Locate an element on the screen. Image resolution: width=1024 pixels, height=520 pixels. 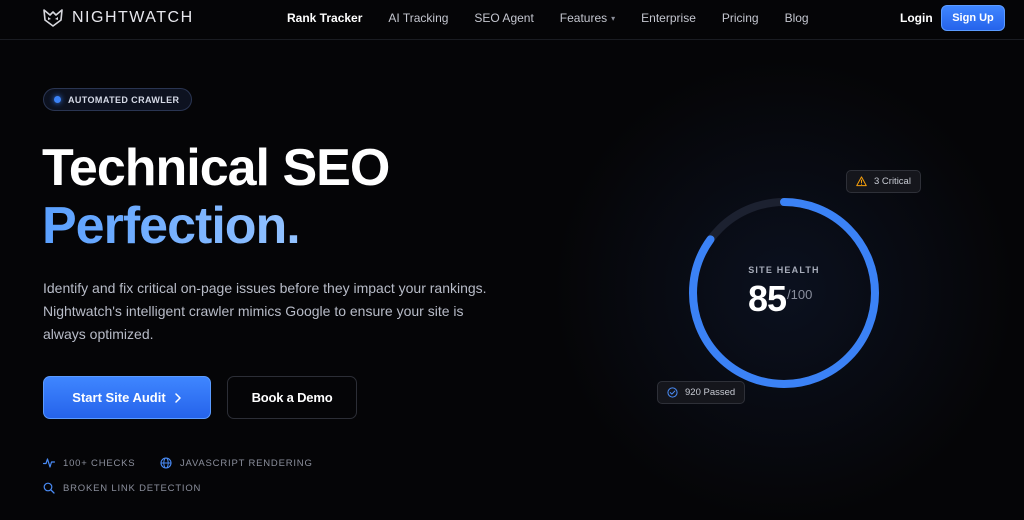
badge-dot-icon is located at coordinates (57, 99).